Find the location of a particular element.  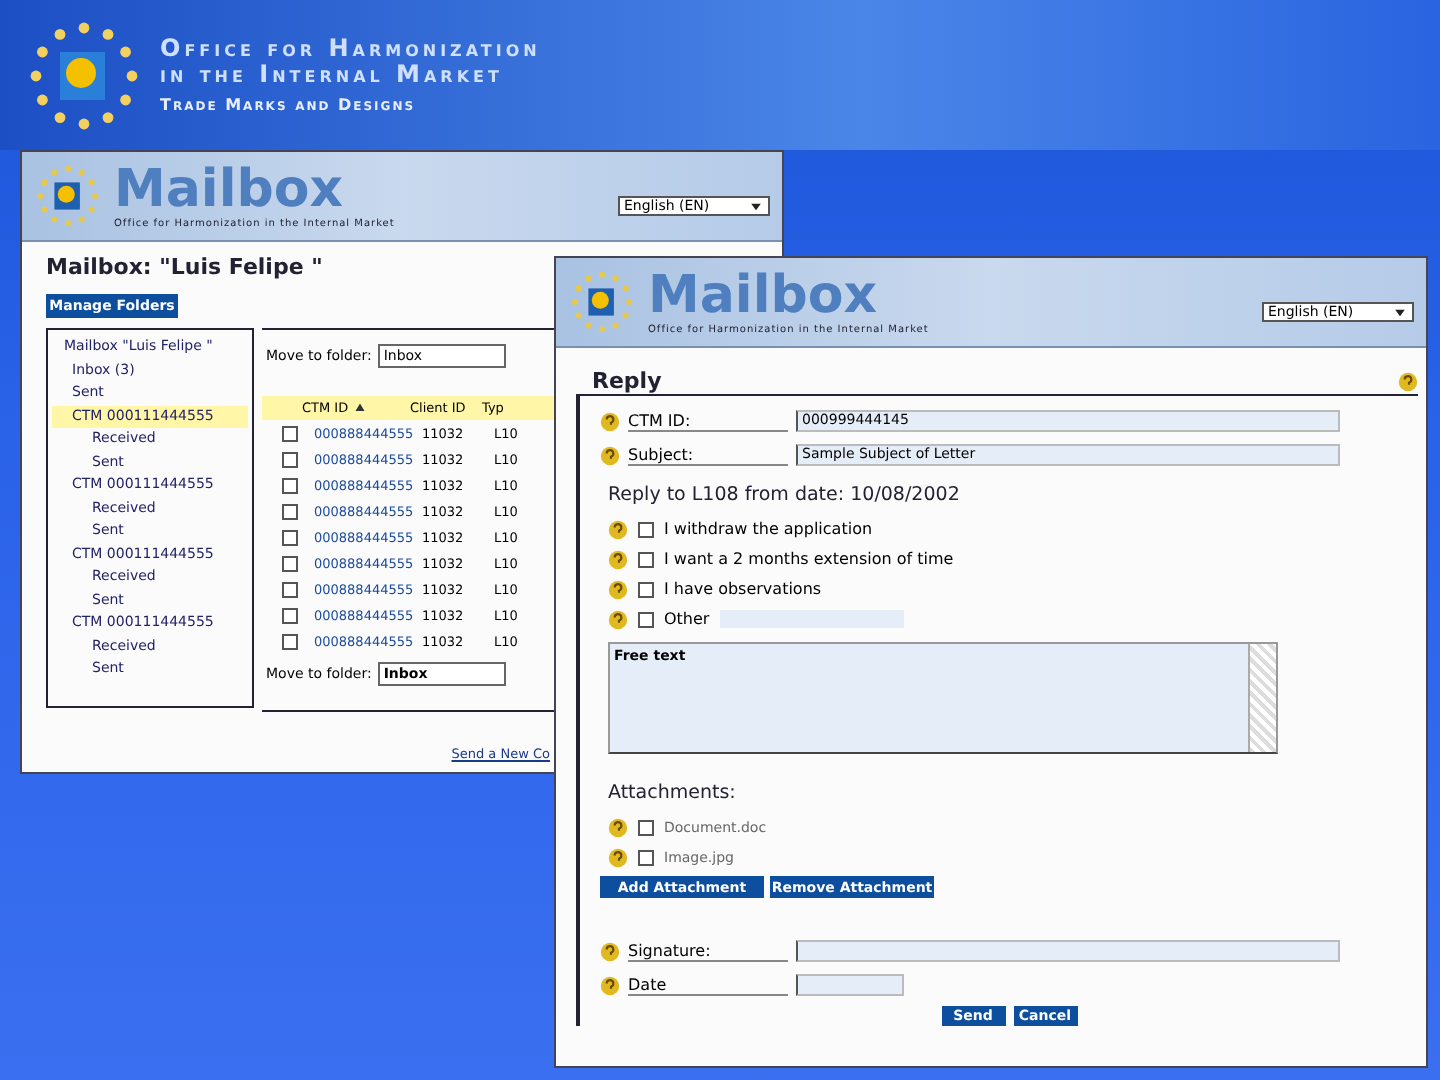

header-title: Office for Harmonization is located at coordinates (350, 49).